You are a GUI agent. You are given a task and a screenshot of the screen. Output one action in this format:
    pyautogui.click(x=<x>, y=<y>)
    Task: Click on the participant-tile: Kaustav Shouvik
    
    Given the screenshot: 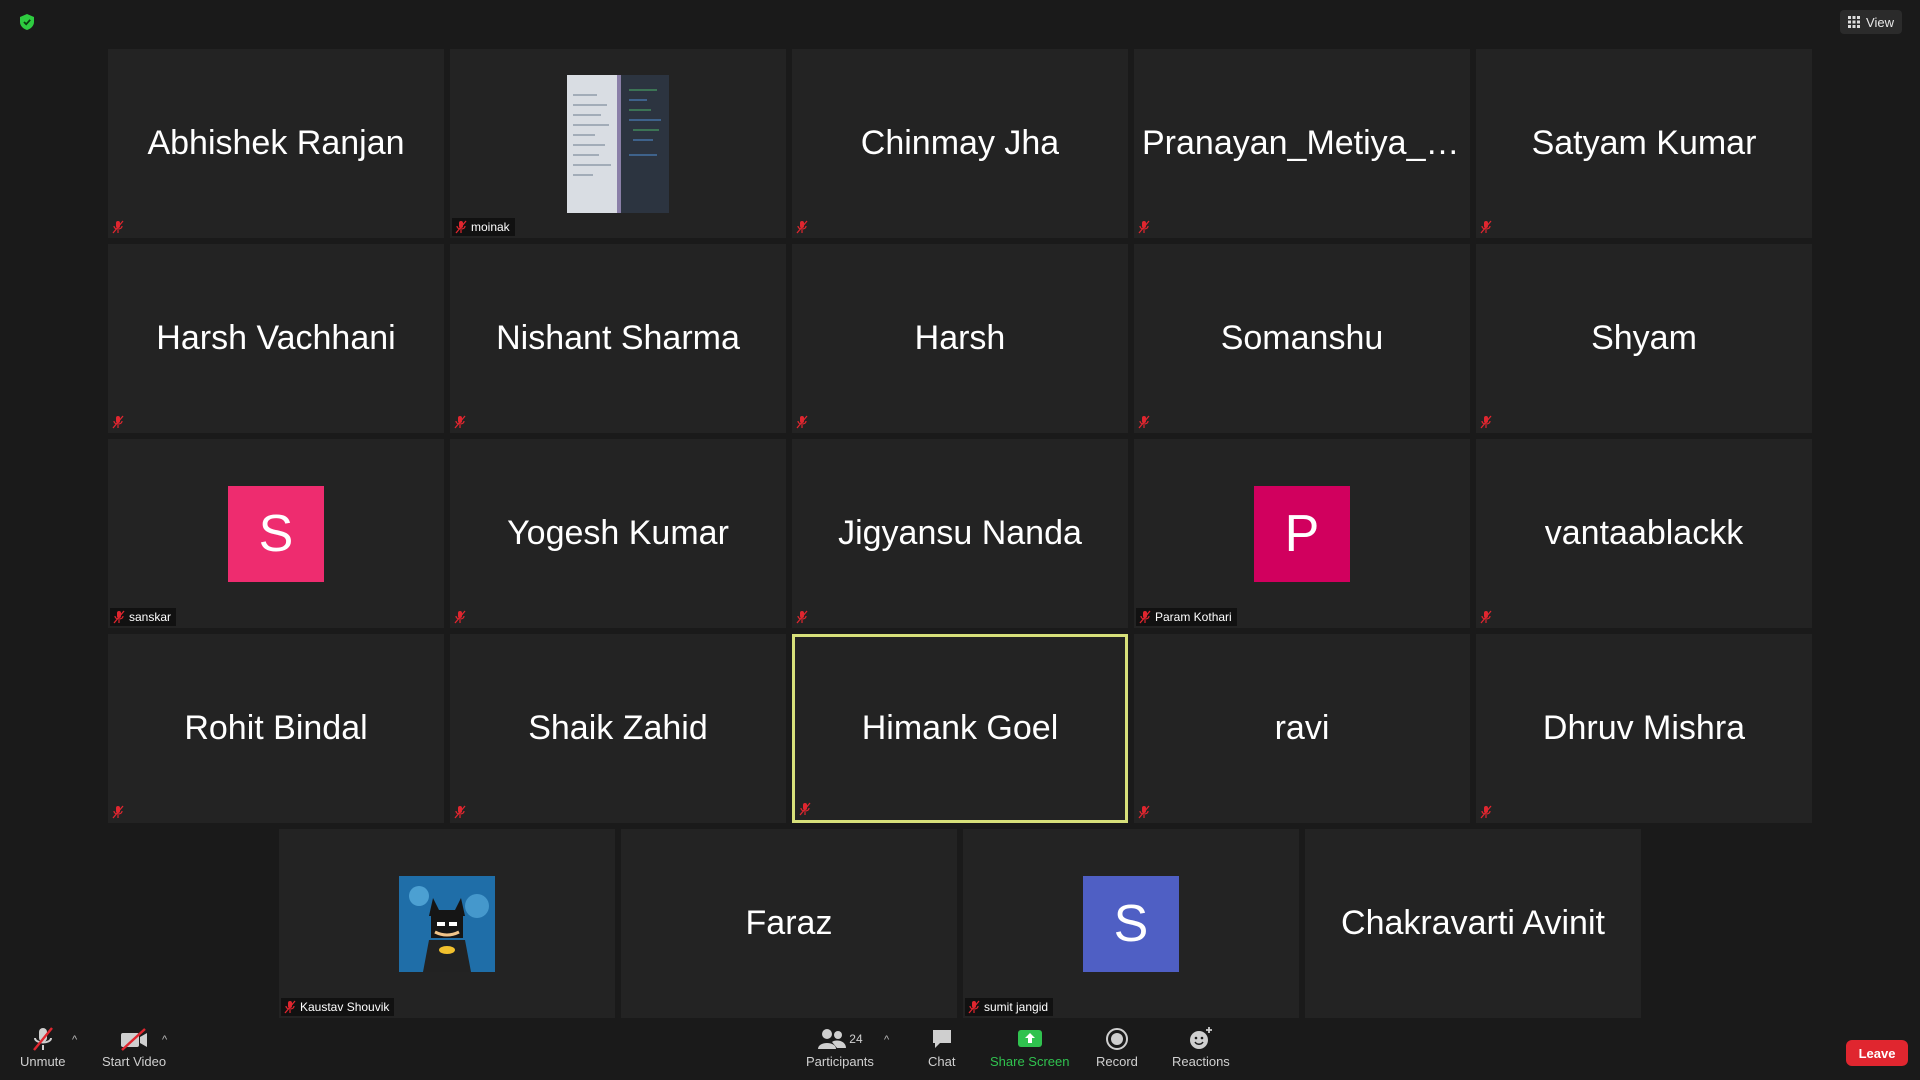 What is the action you would take?
    pyautogui.click(x=447, y=923)
    